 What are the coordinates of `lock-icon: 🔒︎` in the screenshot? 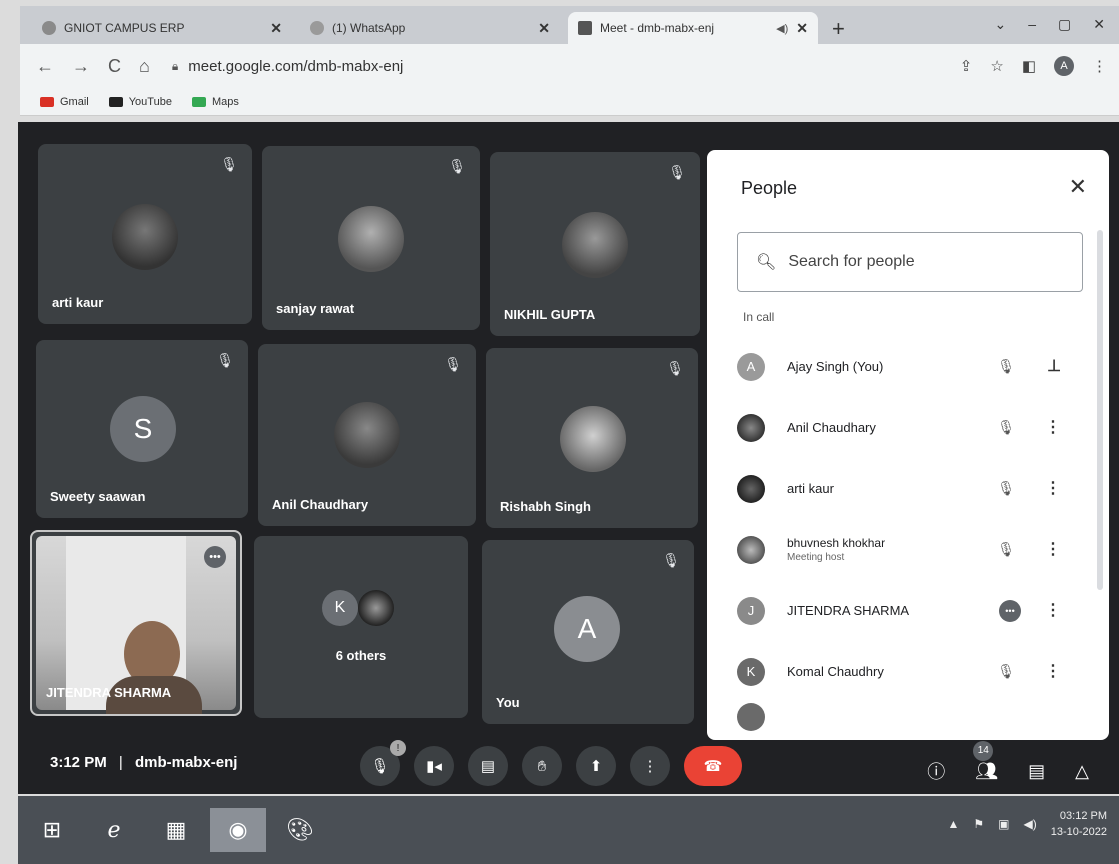 It's located at (175, 66).